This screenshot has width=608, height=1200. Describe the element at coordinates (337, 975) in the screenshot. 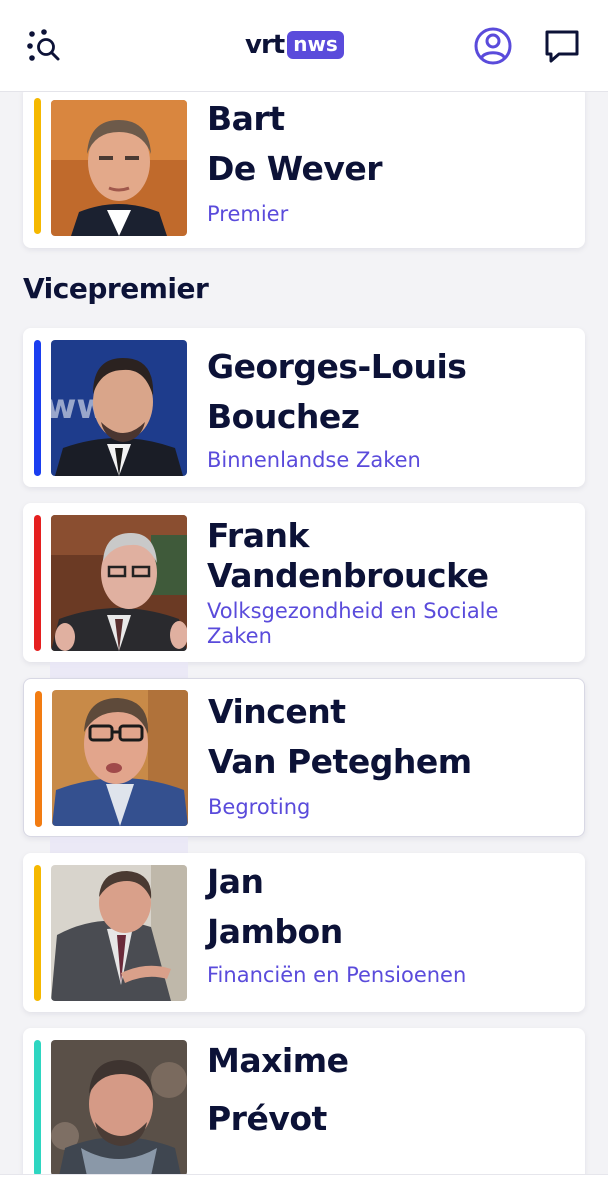

I see `minister-role: Financiën en Pensioenen` at that location.